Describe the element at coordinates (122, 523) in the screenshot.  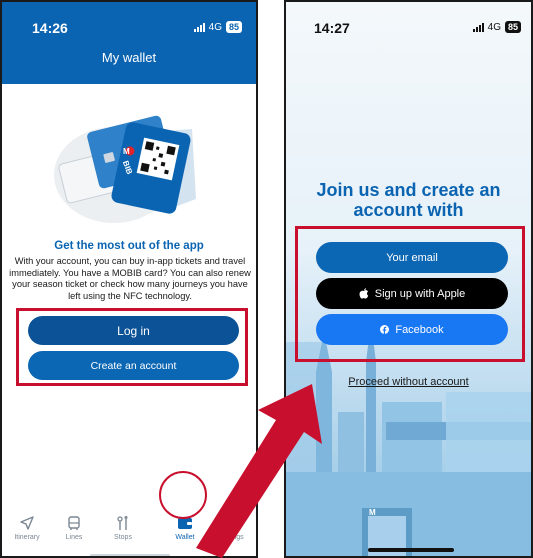
I see `stops-icon` at that location.